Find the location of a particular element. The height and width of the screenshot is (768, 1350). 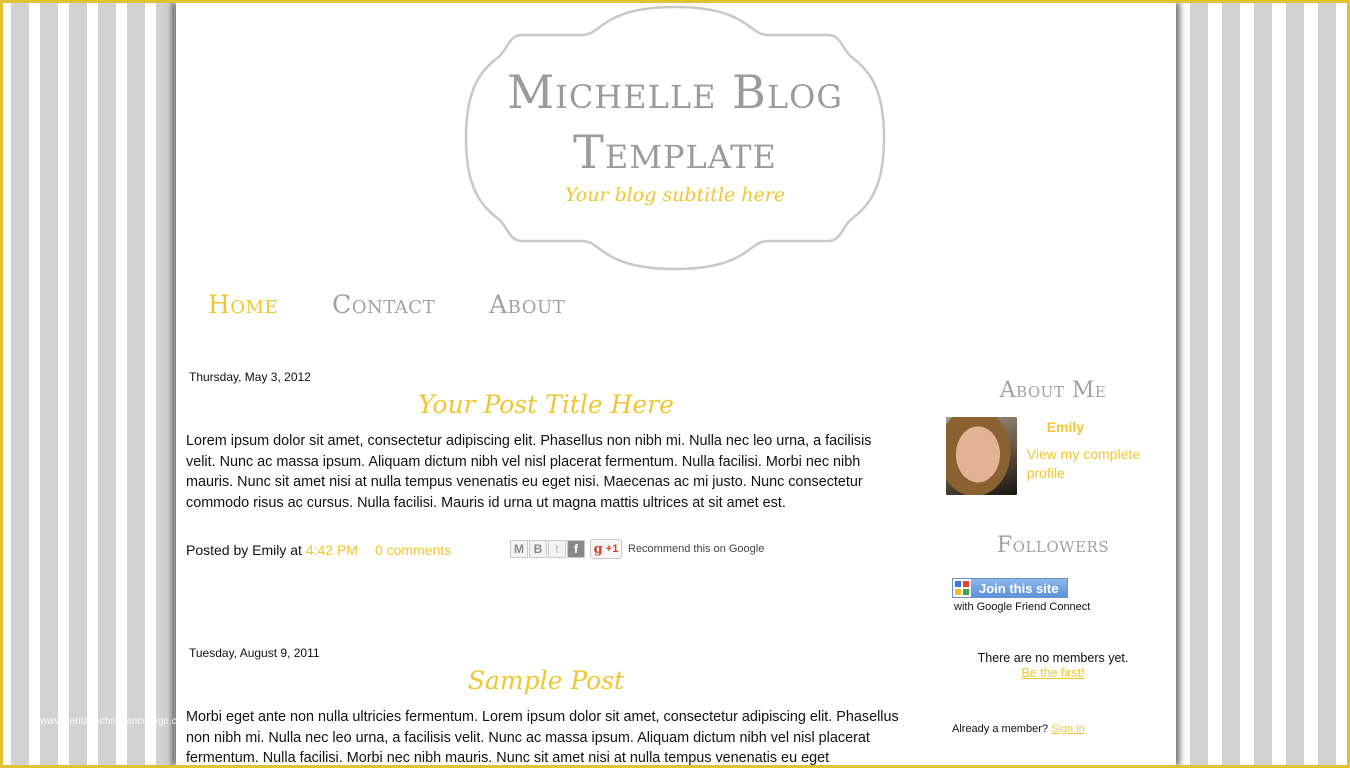

comments-link: 0 comments is located at coordinates (413, 550).